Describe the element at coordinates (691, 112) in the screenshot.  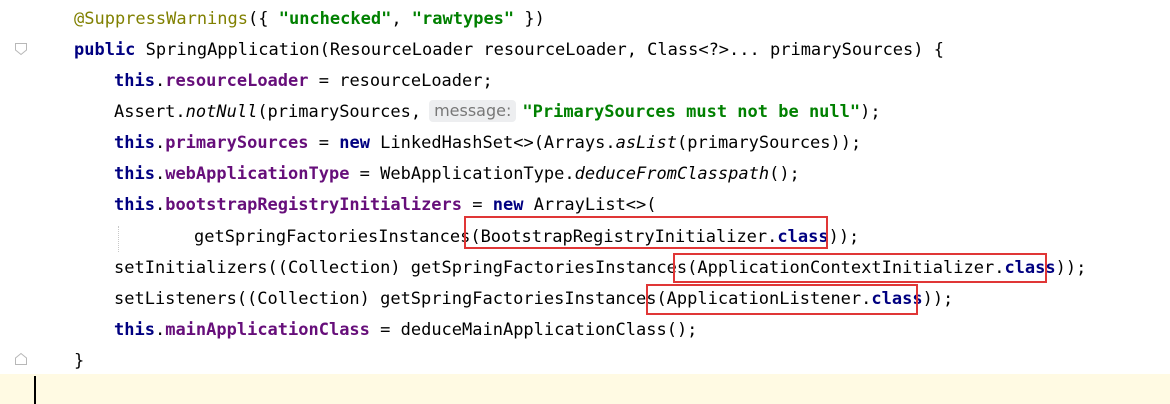
I see `code-token: "PrimarySources must not be null"` at that location.